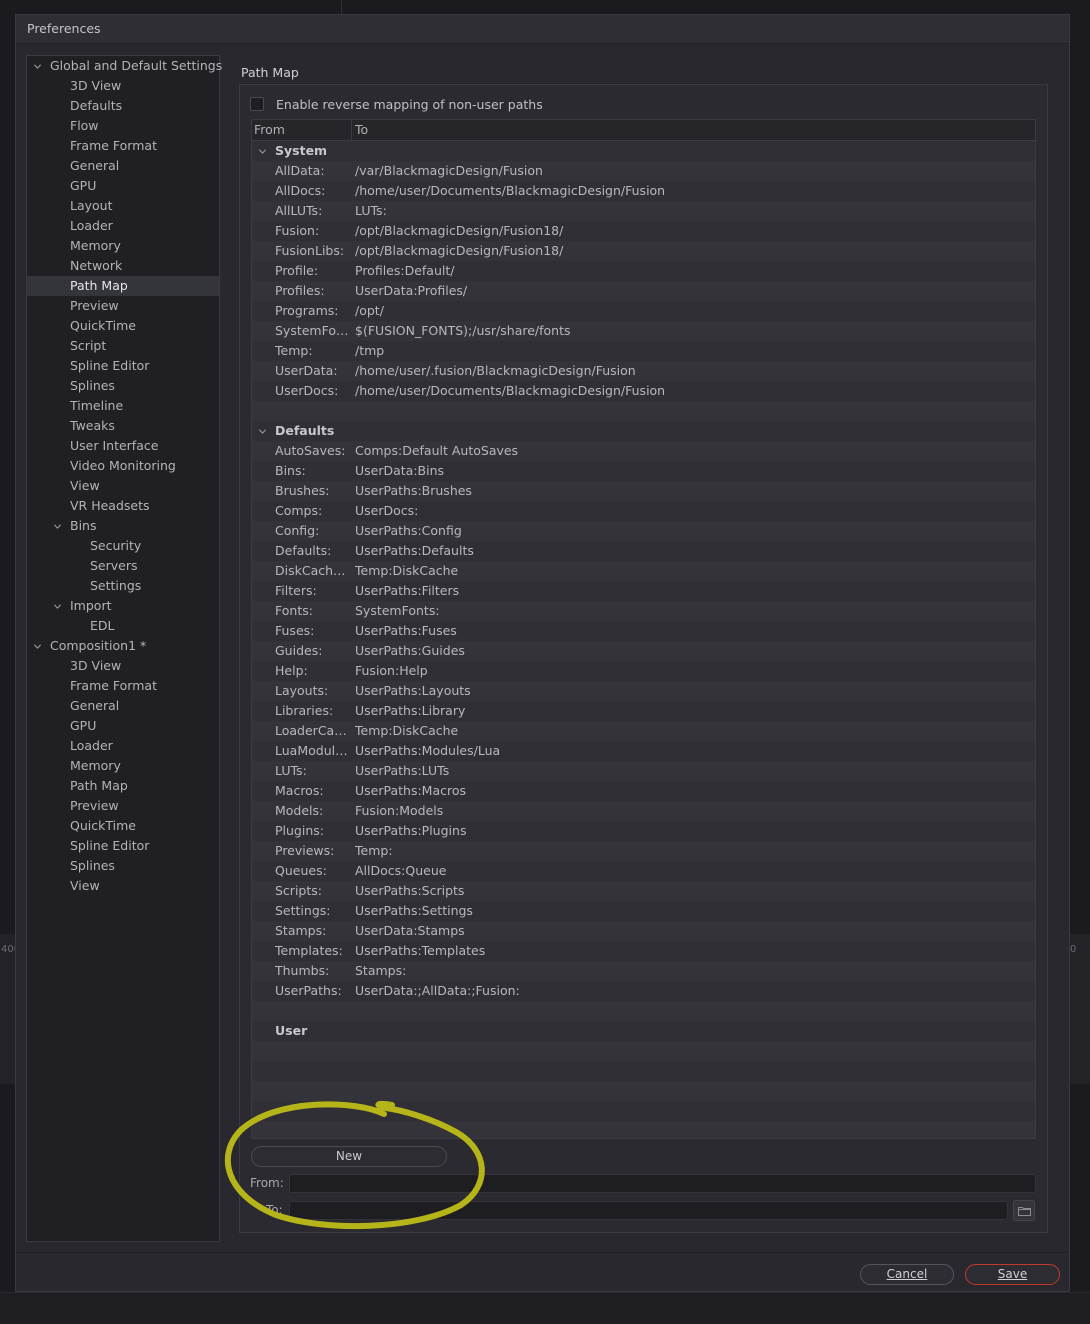 The height and width of the screenshot is (1324, 1090). Describe the element at coordinates (124, 66) in the screenshot. I see `tree-item-global-and-default-settings: Global and Default Settings` at that location.